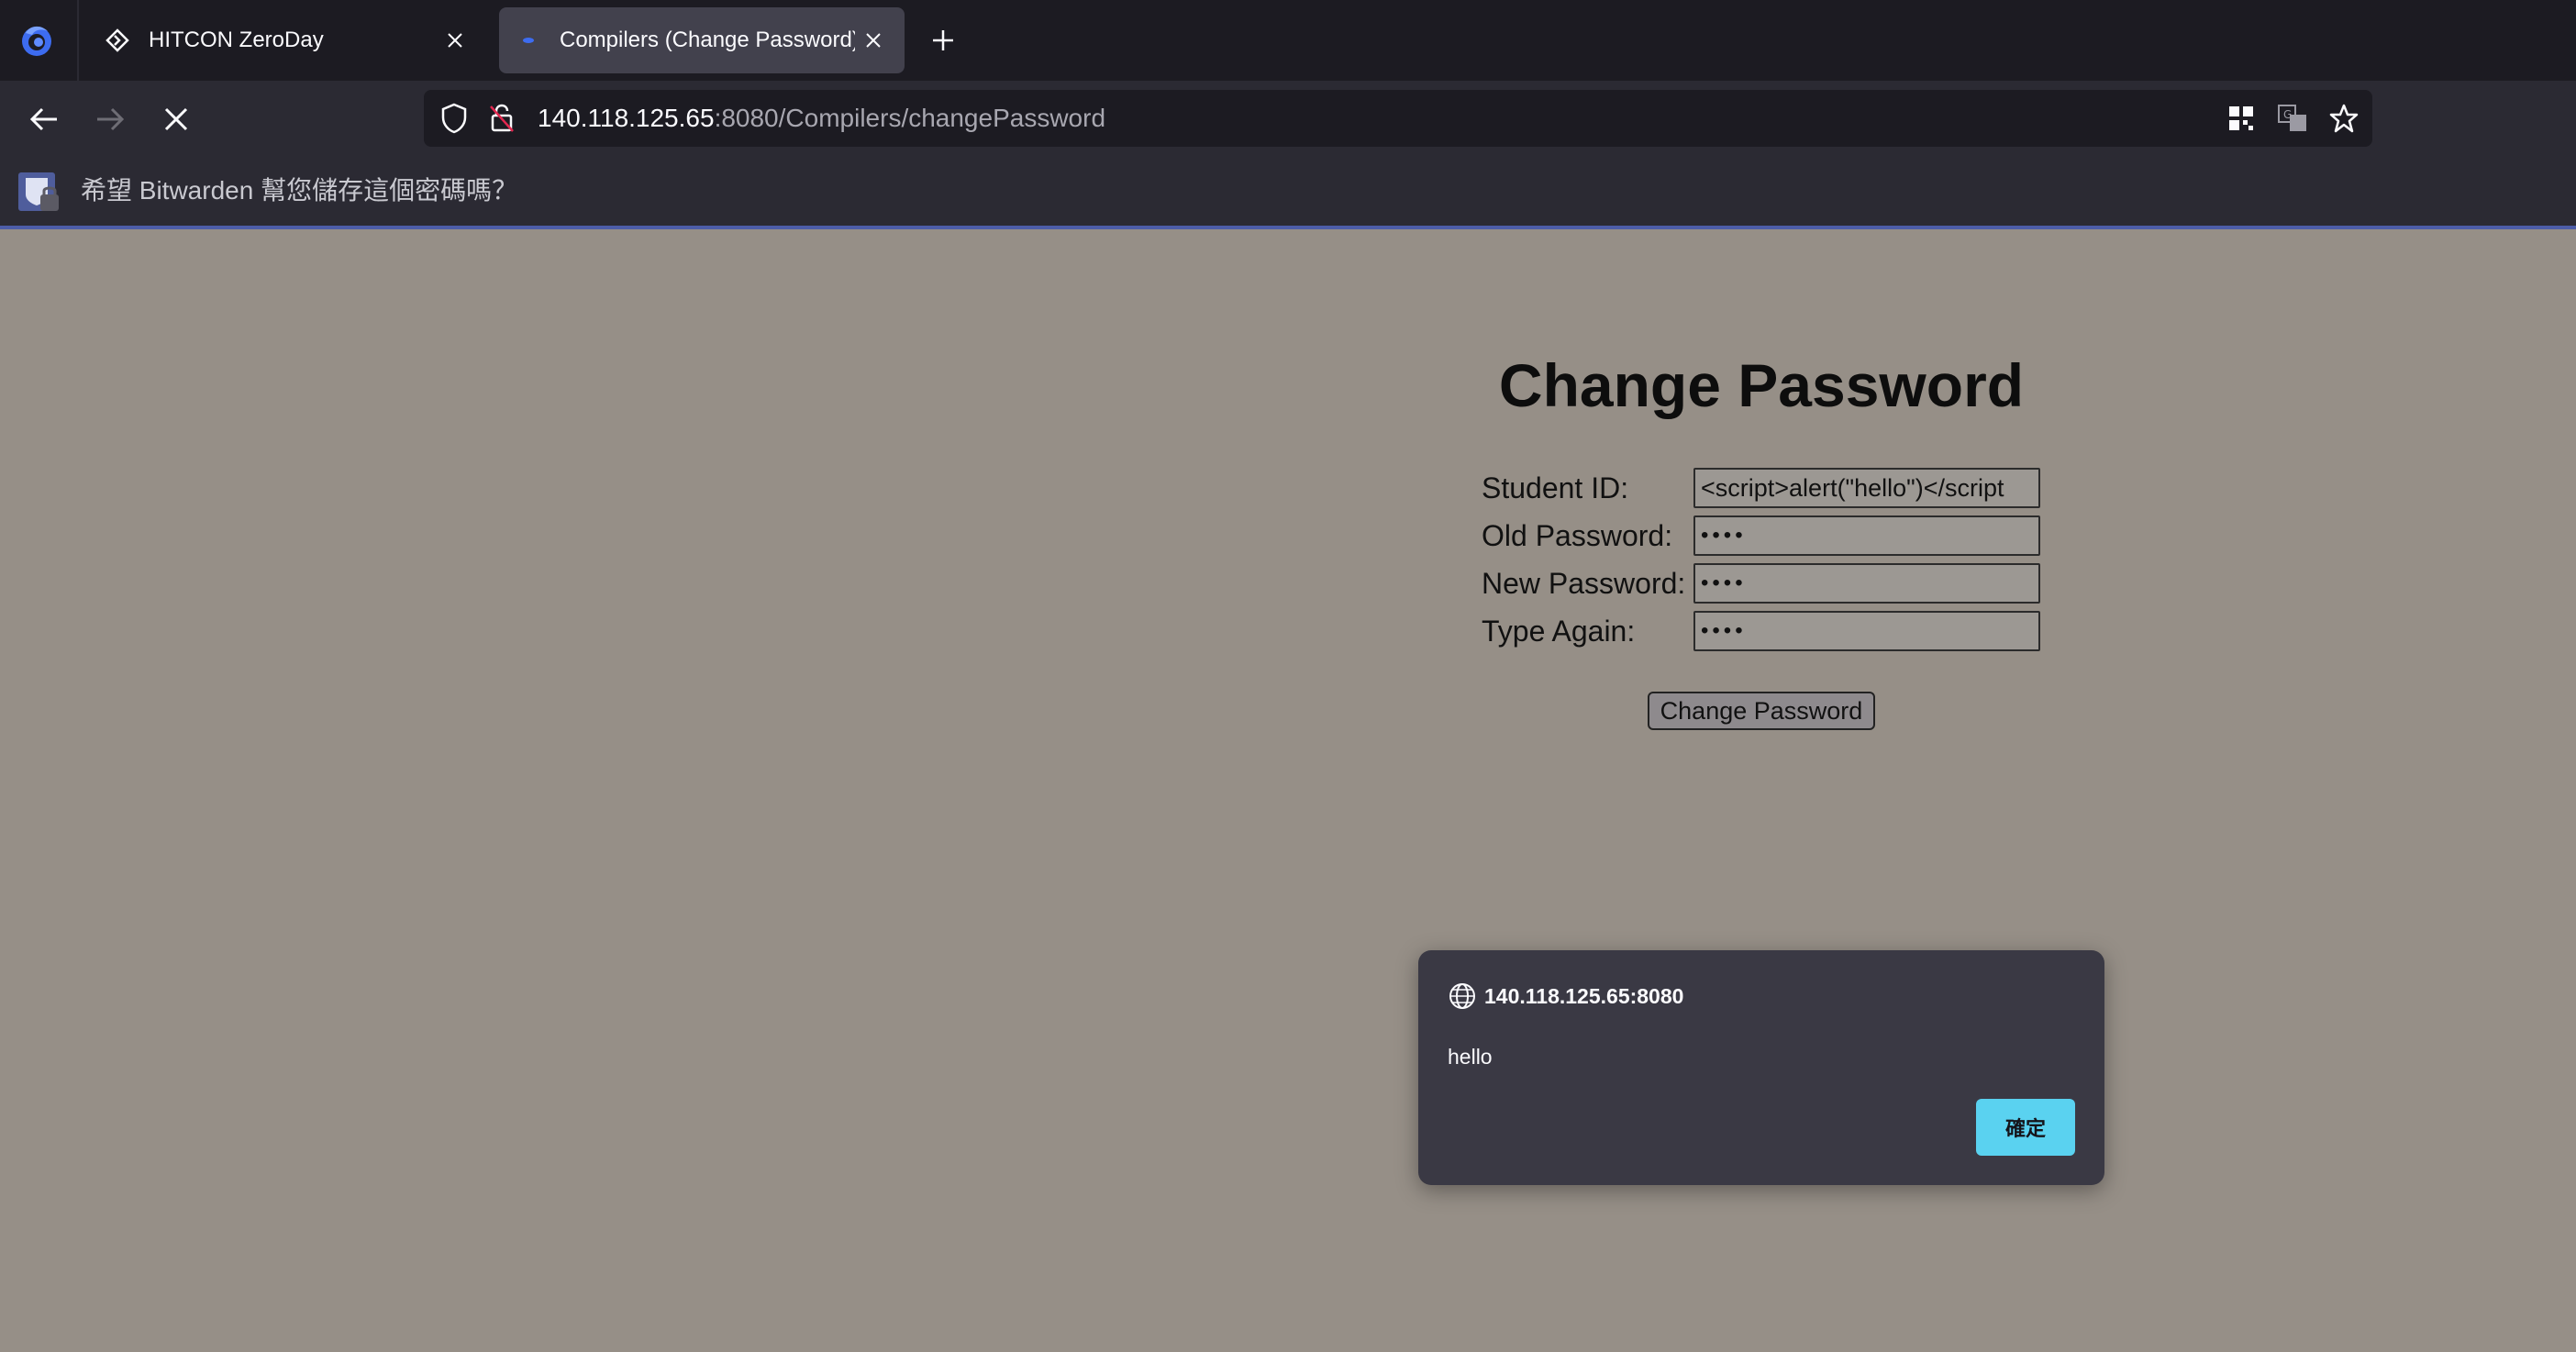 The width and height of the screenshot is (2576, 1352). Describe the element at coordinates (38, 192) in the screenshot. I see `bitwarden-icon` at that location.